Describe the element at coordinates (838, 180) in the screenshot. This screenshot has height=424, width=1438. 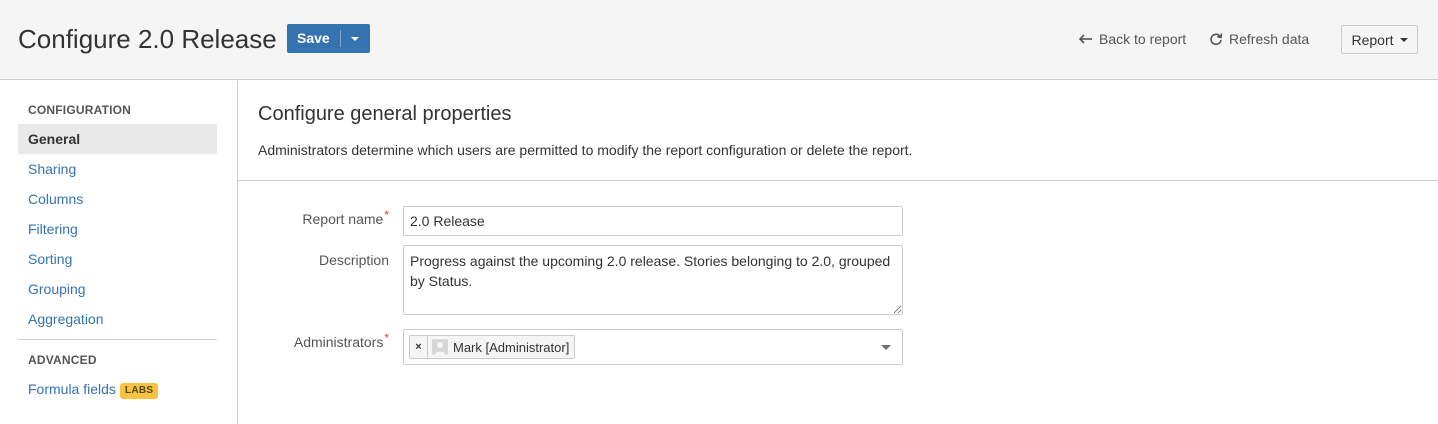
I see `section-divider` at that location.